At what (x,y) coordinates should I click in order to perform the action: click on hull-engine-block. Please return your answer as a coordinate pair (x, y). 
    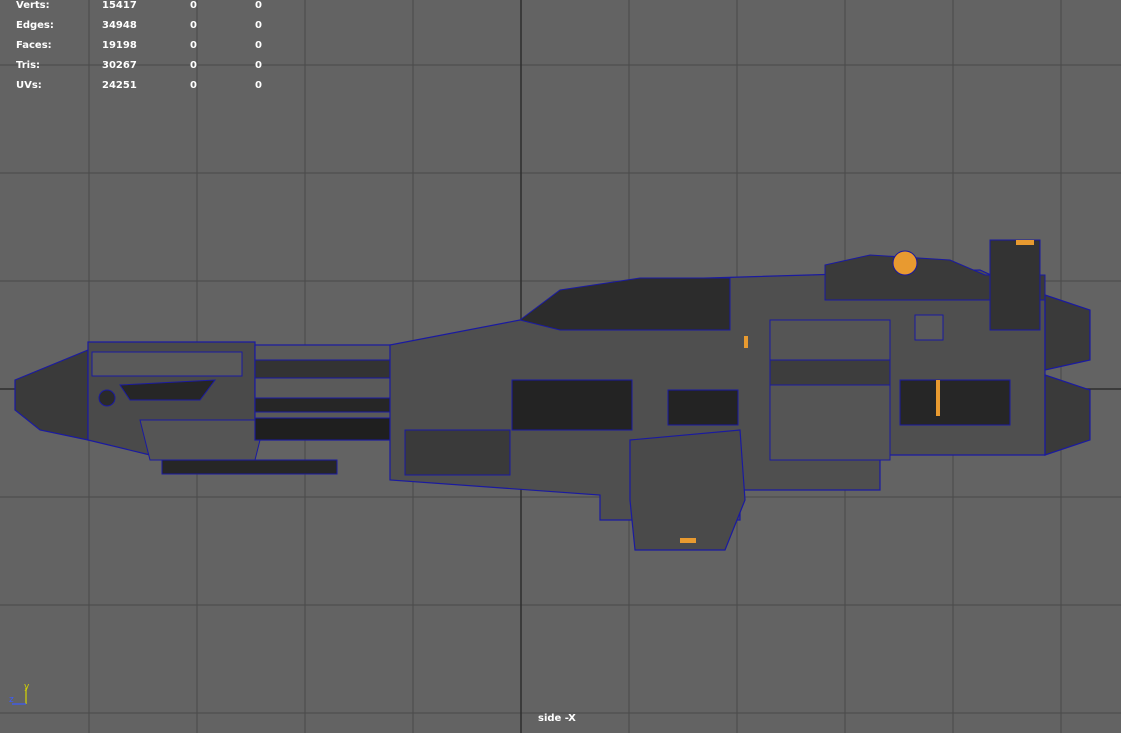
    Looking at the image, I should click on (830, 390).